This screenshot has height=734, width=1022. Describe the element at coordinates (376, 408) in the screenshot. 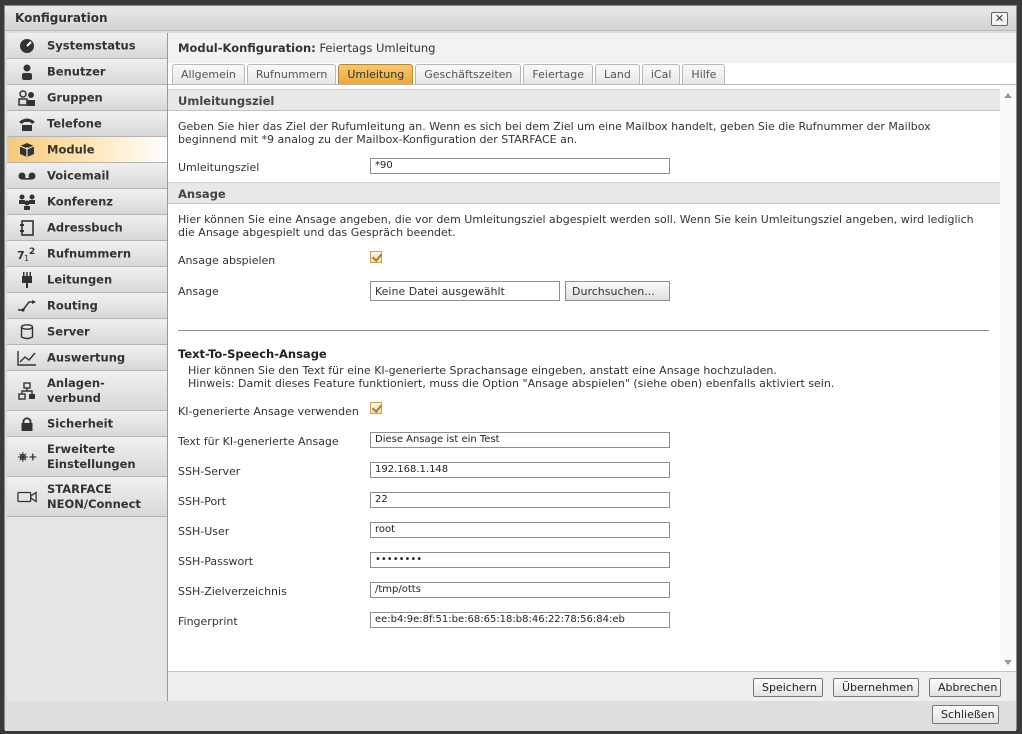

I see `tts-use-checkbox` at that location.